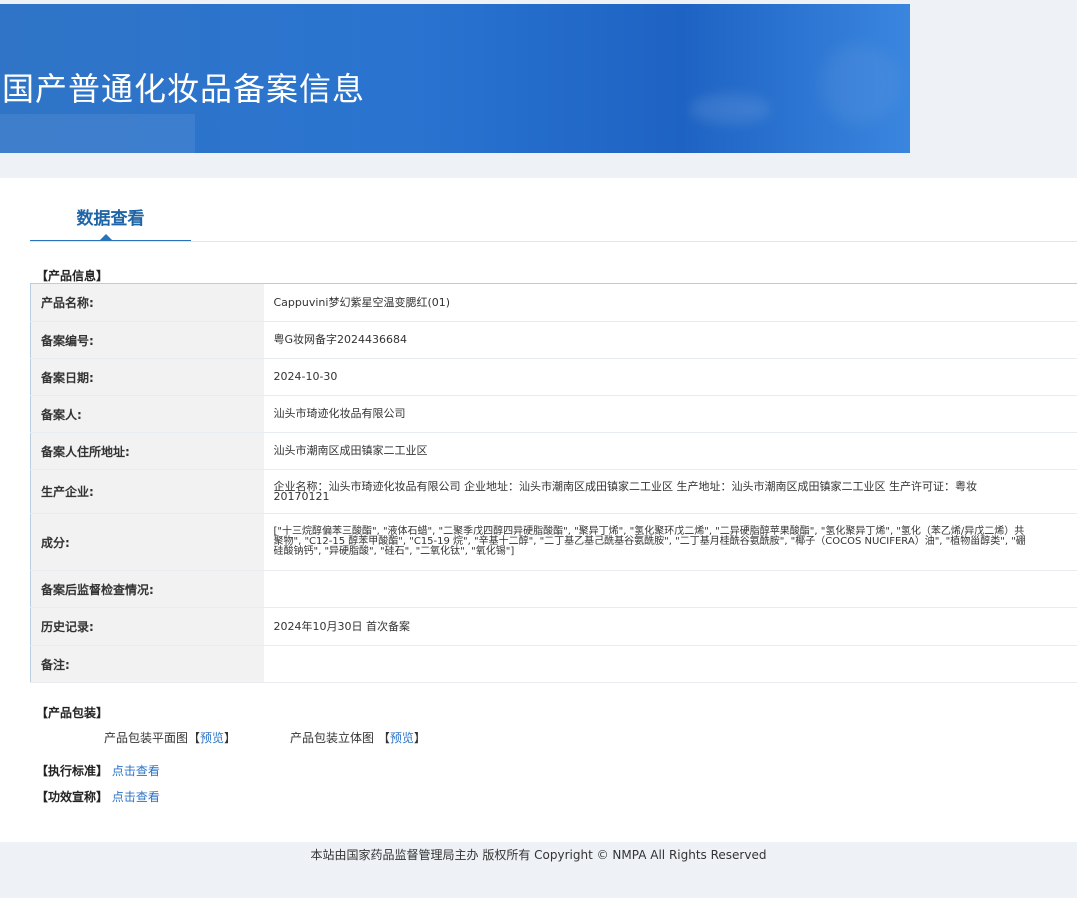 Image resolution: width=1077 pixels, height=898 pixels. Describe the element at coordinates (147, 451) in the screenshot. I see `row-label: 备案人住所地址:` at that location.